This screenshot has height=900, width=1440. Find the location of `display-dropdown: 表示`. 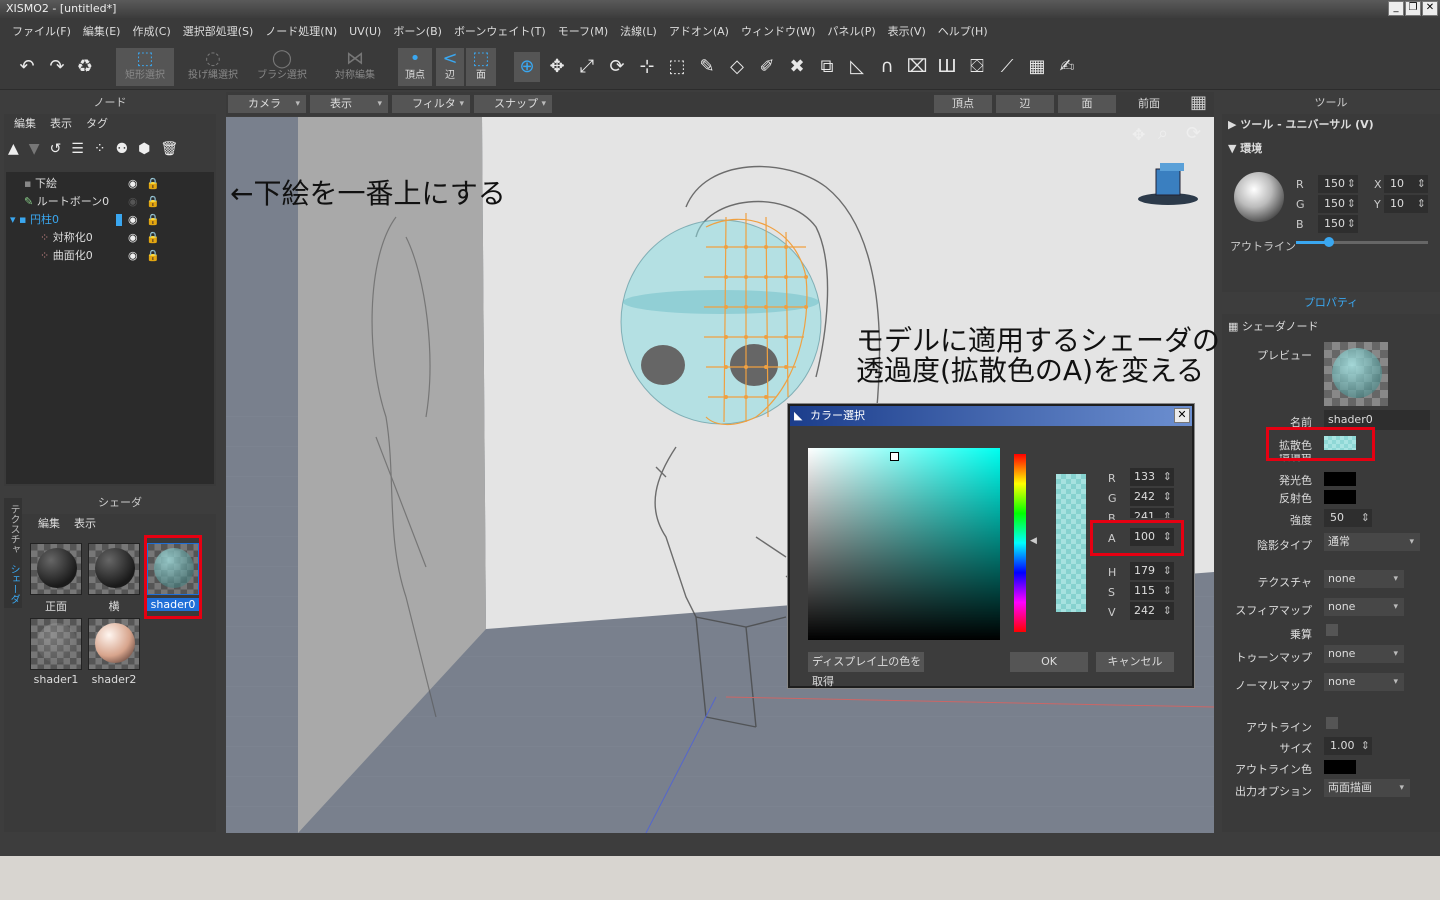

display-dropdown: 表示 is located at coordinates (349, 104).